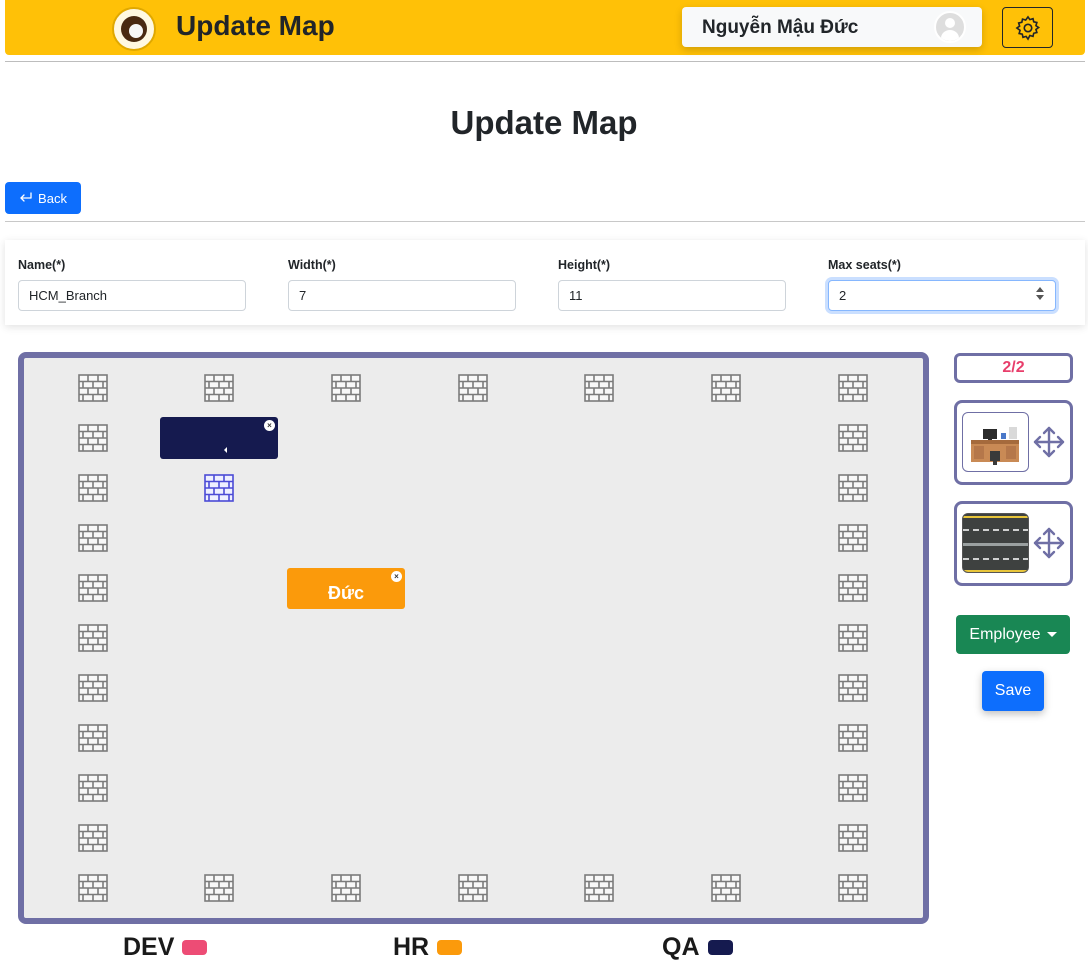  What do you see at coordinates (1013, 368) in the screenshot?
I see `seat-counter: 2/2` at bounding box center [1013, 368].